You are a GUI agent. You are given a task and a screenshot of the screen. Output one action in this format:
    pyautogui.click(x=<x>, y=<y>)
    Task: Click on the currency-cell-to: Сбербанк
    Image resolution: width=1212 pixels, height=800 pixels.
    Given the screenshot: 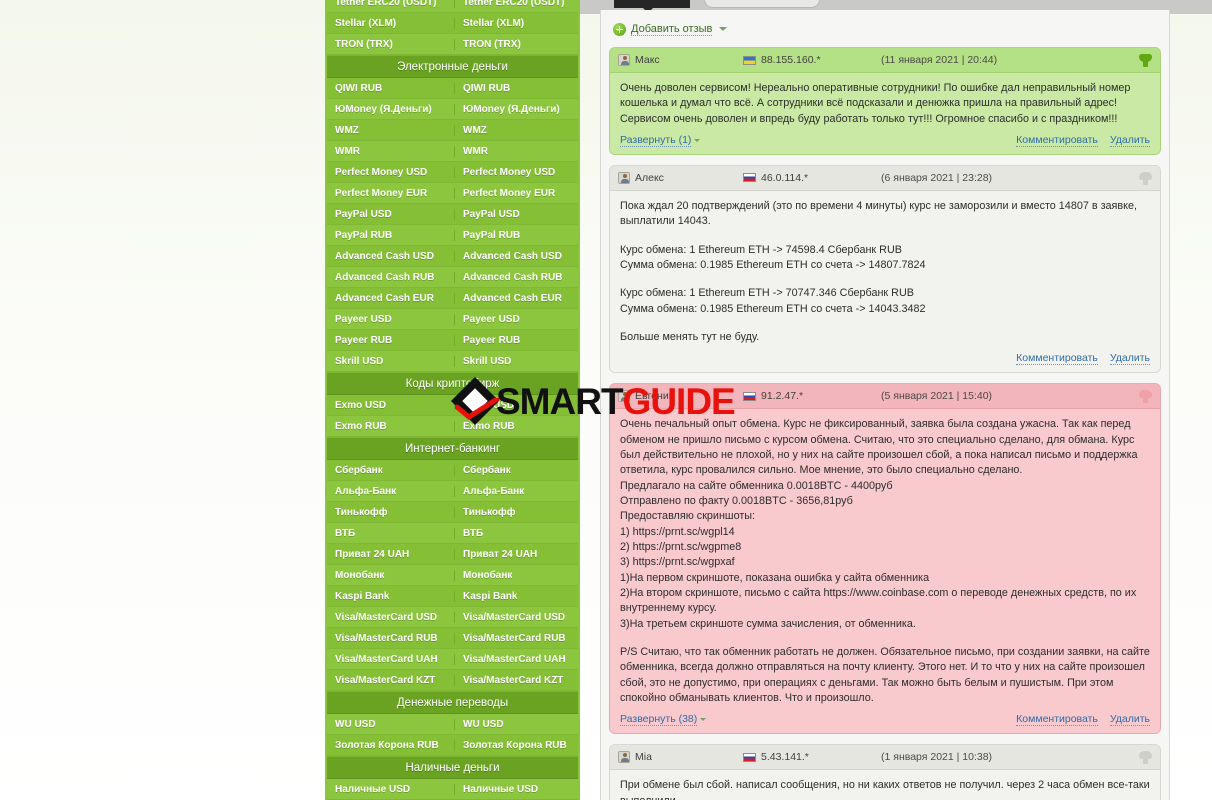 What is the action you would take?
    pyautogui.click(x=516, y=470)
    